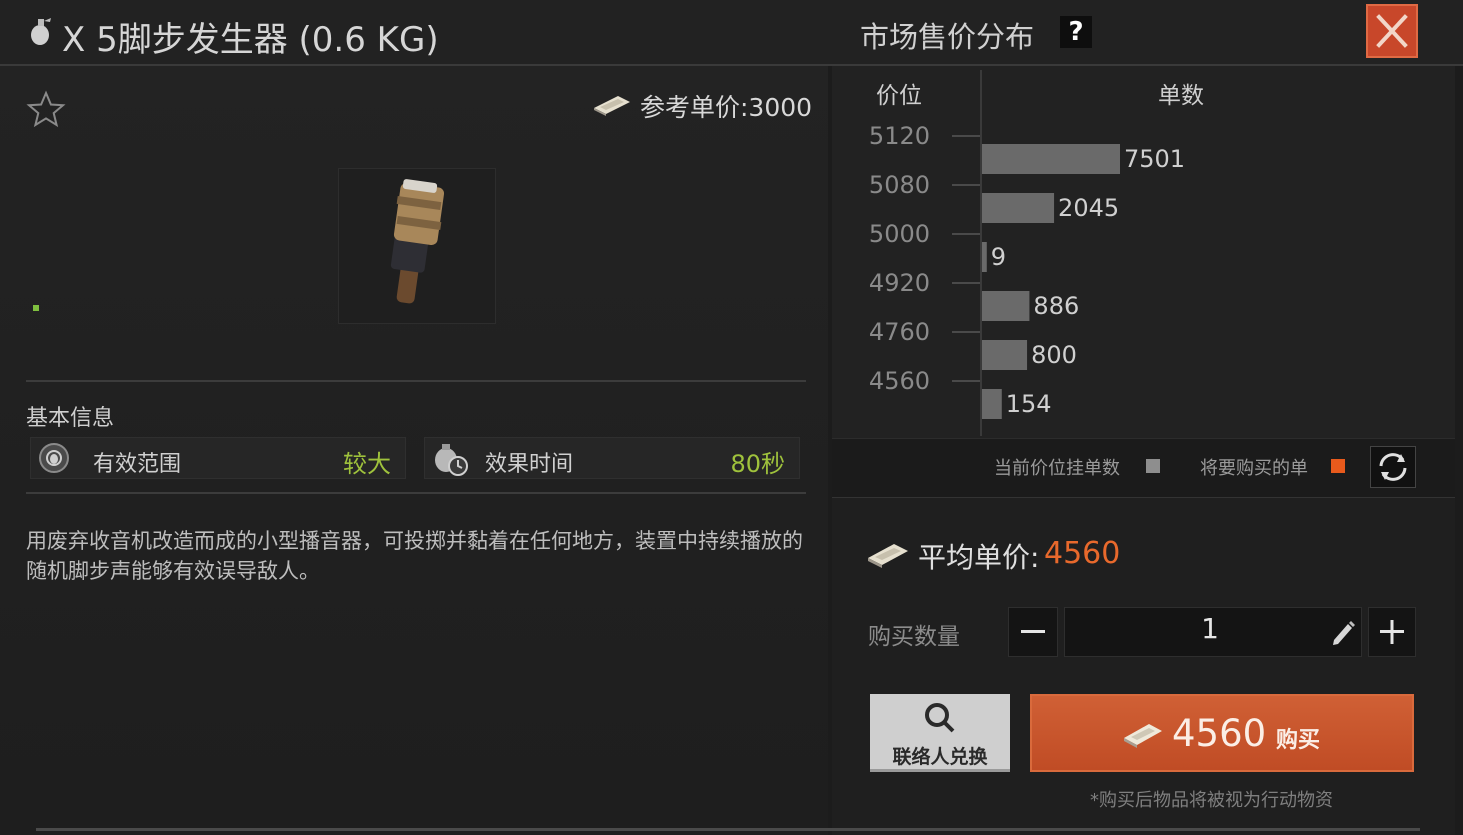  What do you see at coordinates (1298, 740) in the screenshot?
I see `buy-label: 购买` at bounding box center [1298, 740].